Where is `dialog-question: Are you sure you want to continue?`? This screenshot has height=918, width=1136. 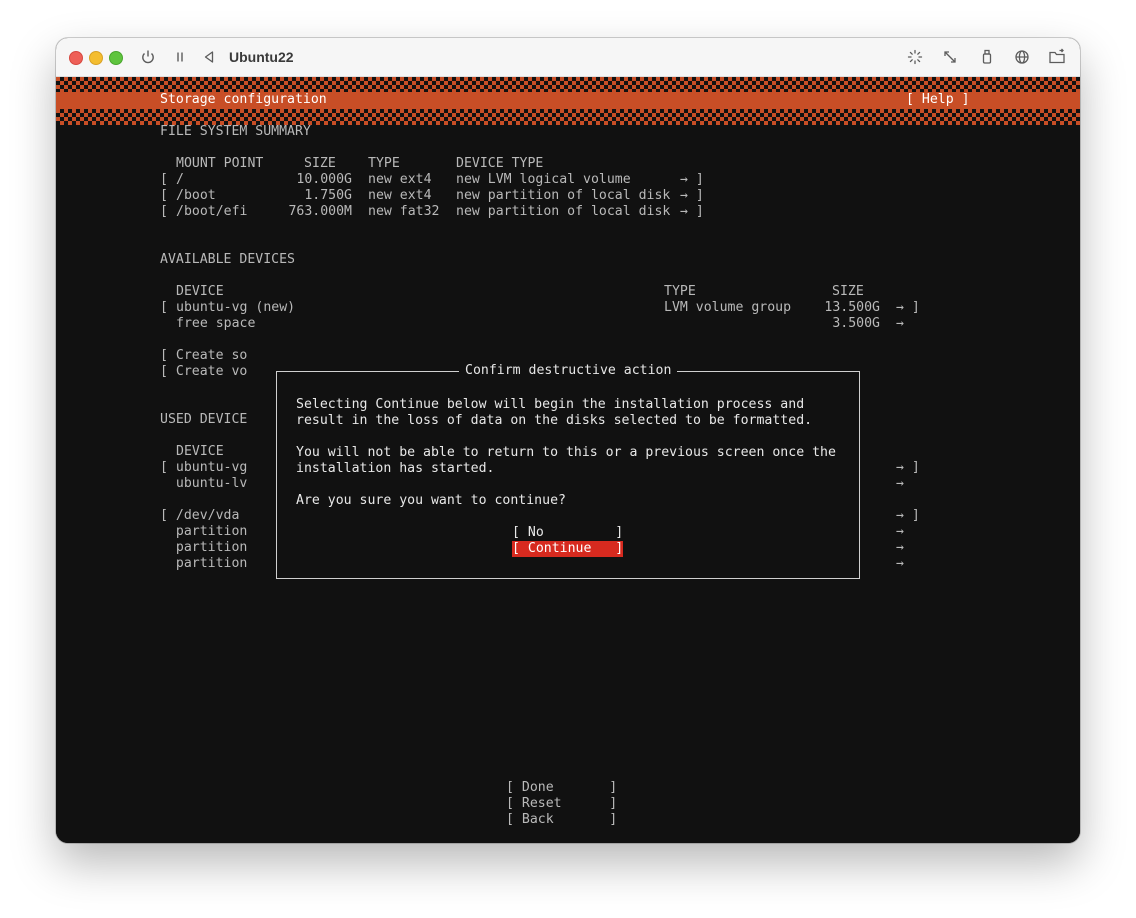 dialog-question: Are you sure you want to continue? is located at coordinates (431, 500).